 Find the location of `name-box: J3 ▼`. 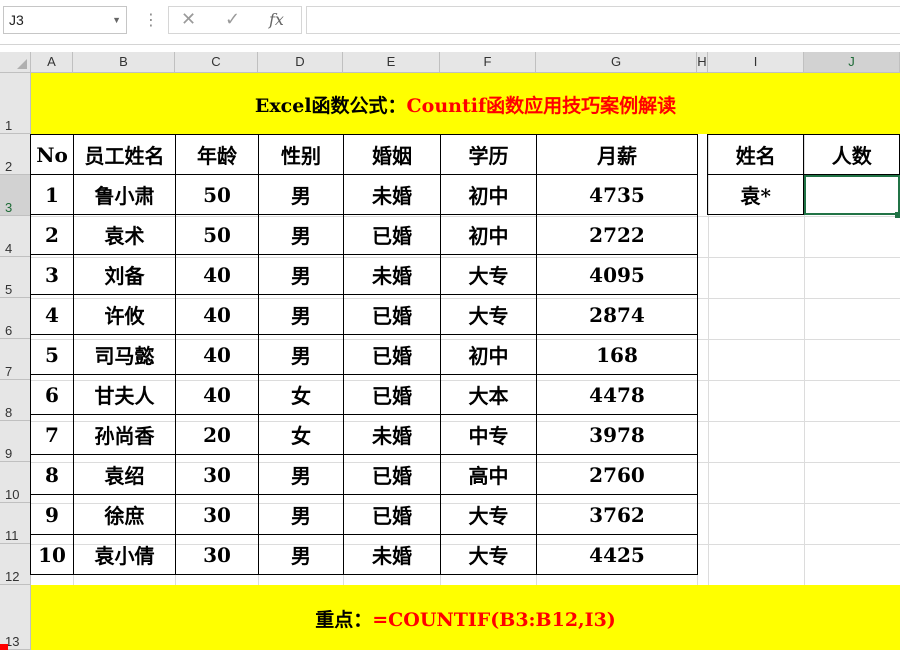

name-box: J3 ▼ is located at coordinates (65, 20).